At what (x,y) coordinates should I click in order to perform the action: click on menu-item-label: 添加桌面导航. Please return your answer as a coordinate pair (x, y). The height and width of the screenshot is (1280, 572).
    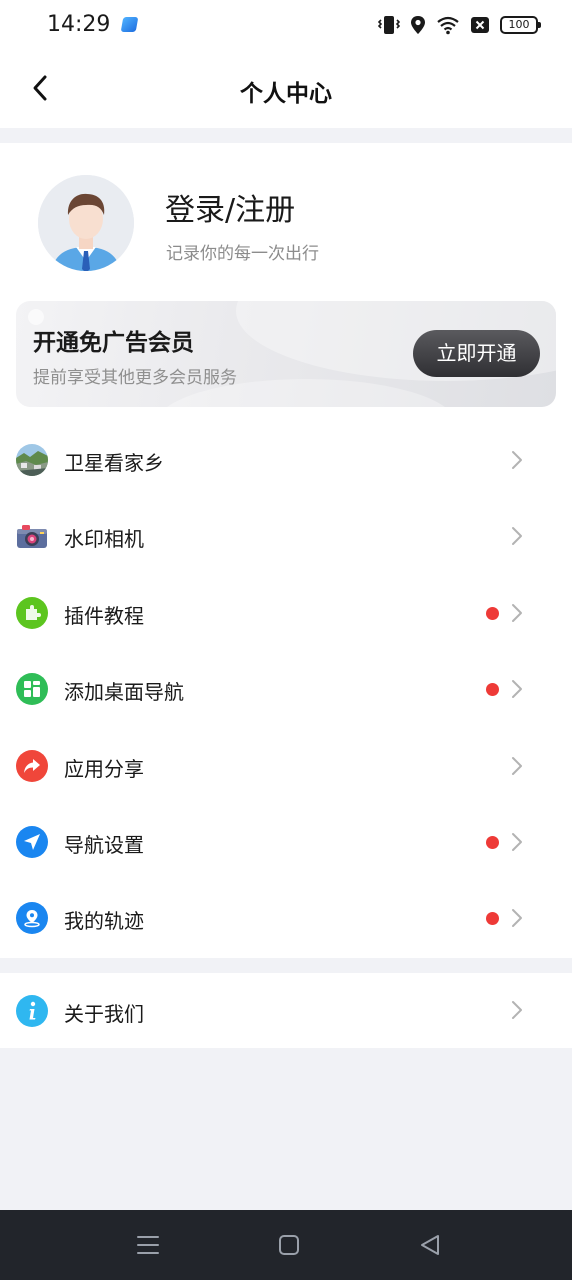
    Looking at the image, I should click on (124, 692).